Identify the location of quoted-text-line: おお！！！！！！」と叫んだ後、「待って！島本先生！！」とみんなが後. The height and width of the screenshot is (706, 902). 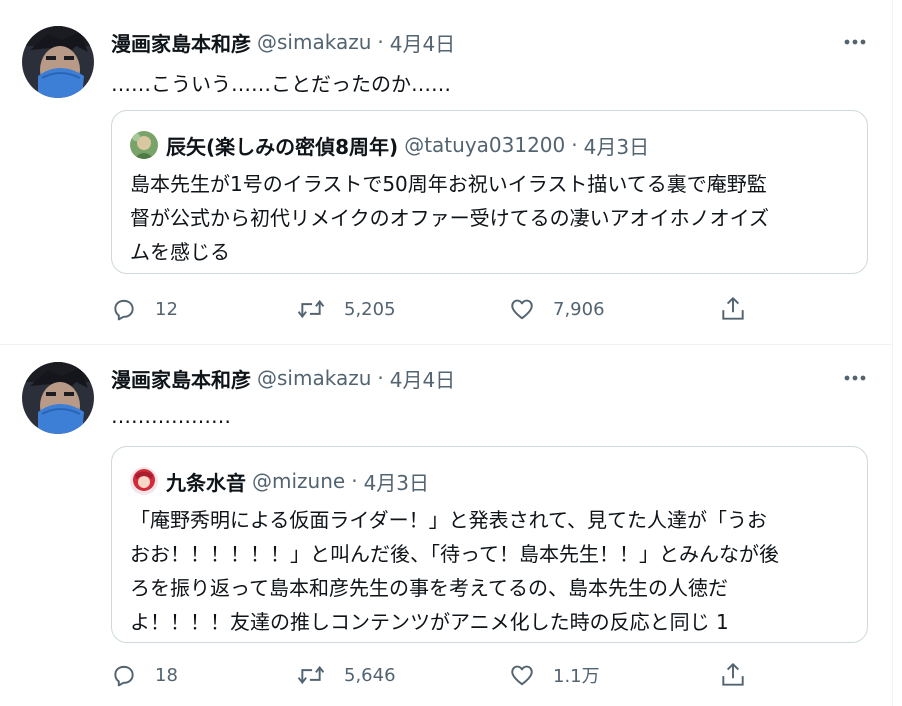
(454, 554).